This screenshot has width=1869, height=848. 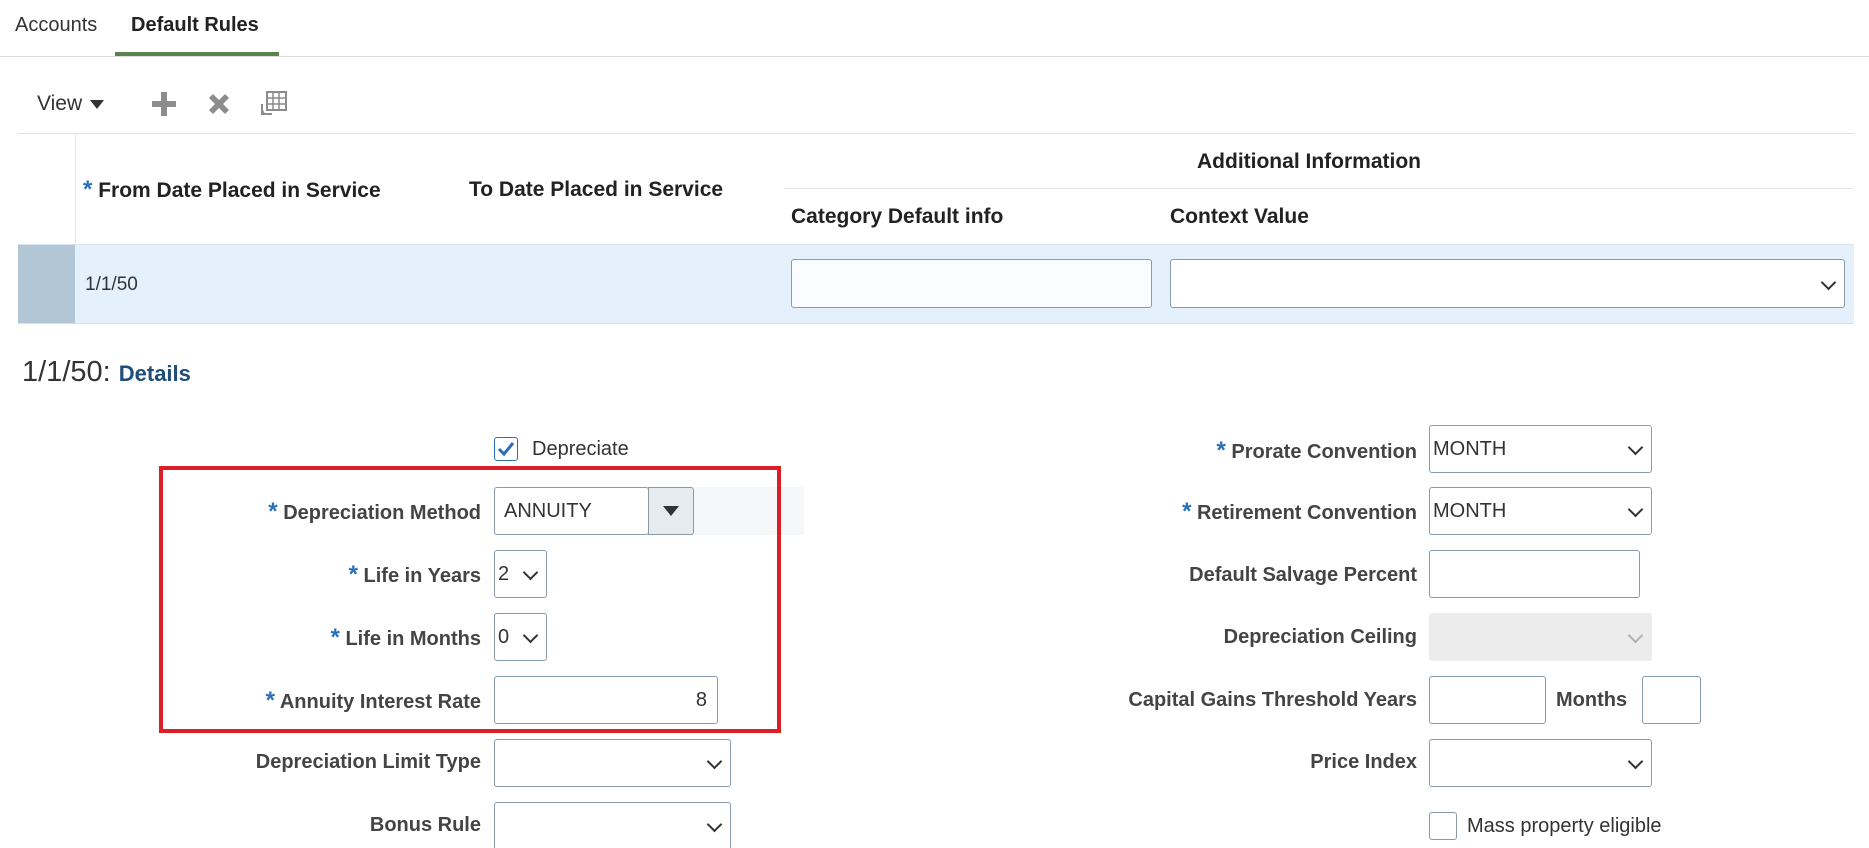 I want to click on price-index-label: Price Index, so click(x=1363, y=762).